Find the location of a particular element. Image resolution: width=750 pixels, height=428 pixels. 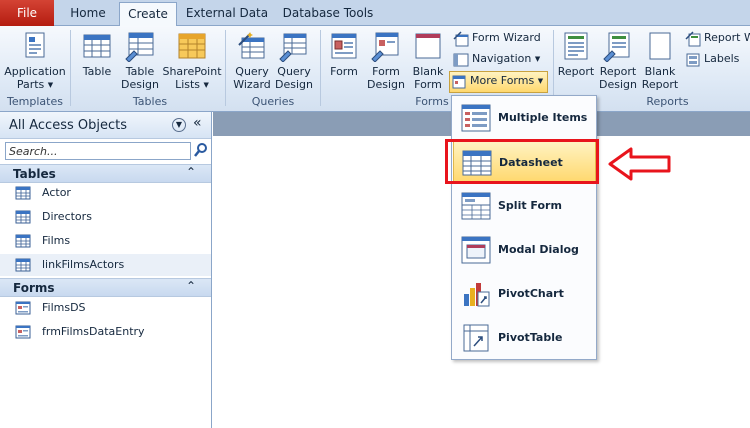

tab-file: File is located at coordinates (27, 13).